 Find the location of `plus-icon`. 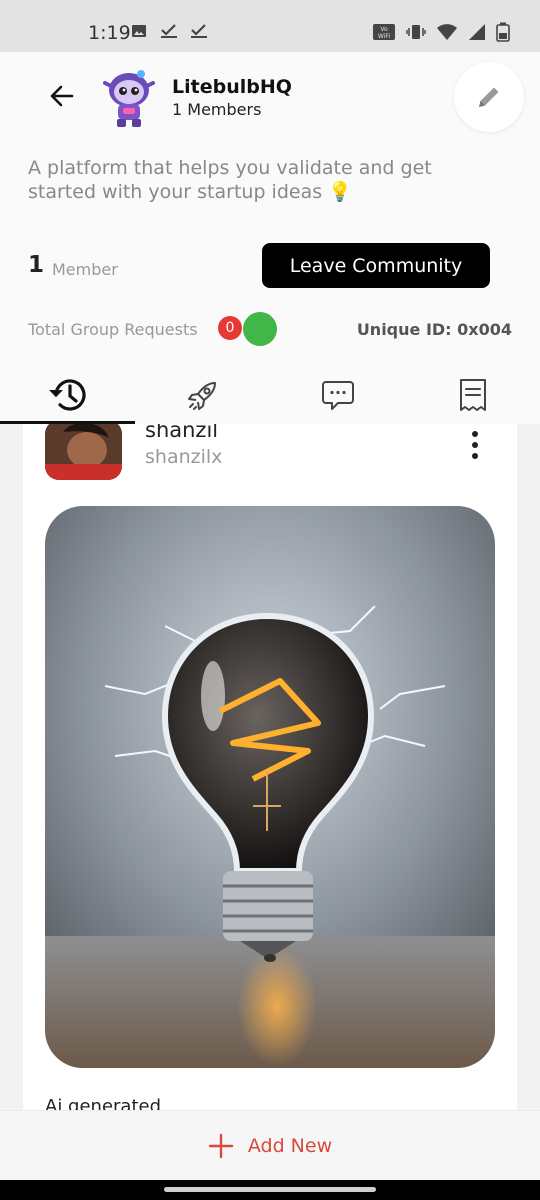

plus-icon is located at coordinates (221, 1145).